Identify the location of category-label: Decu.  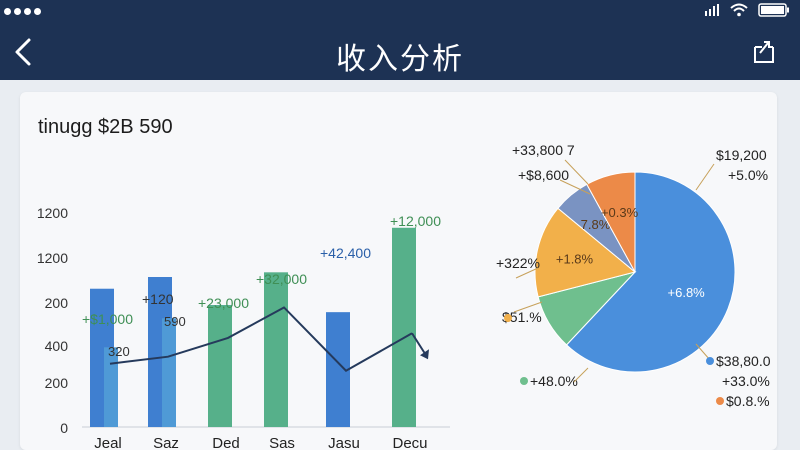
(409, 442).